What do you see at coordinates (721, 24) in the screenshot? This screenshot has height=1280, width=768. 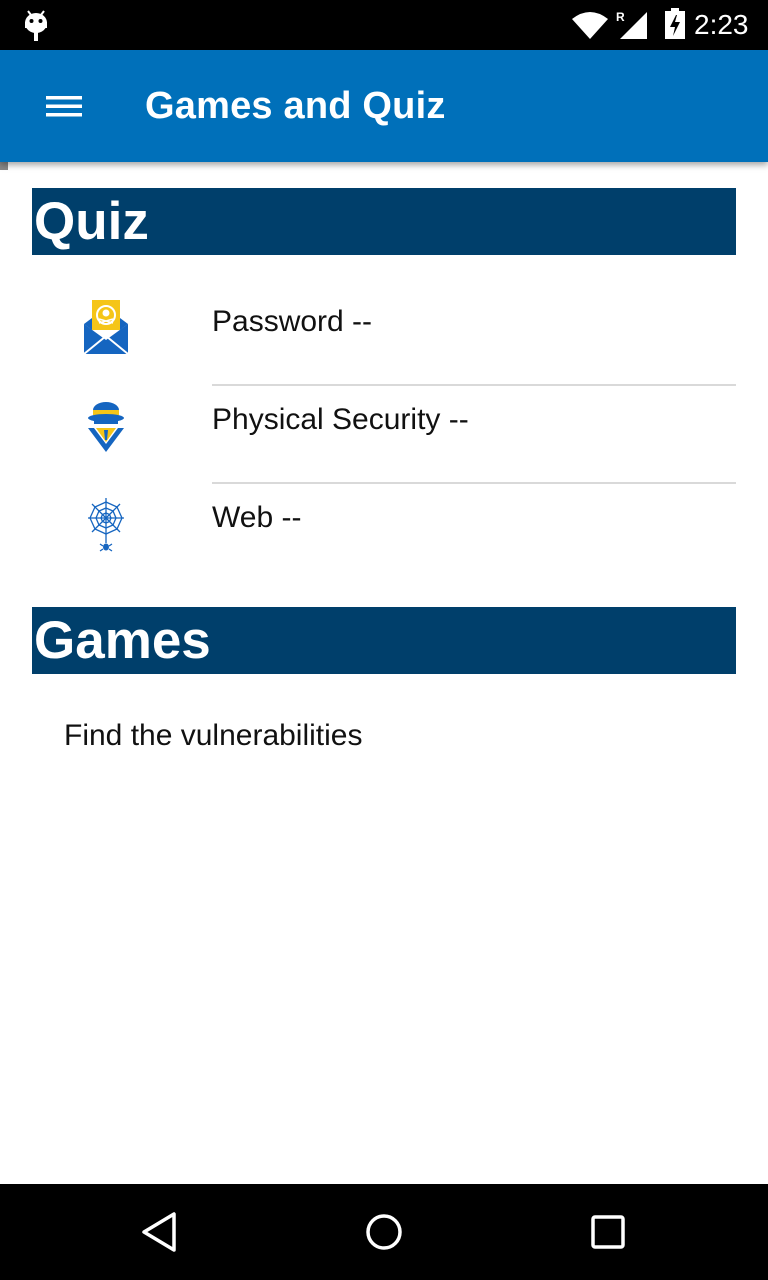 I see `status-clock: 2:23` at bounding box center [721, 24].